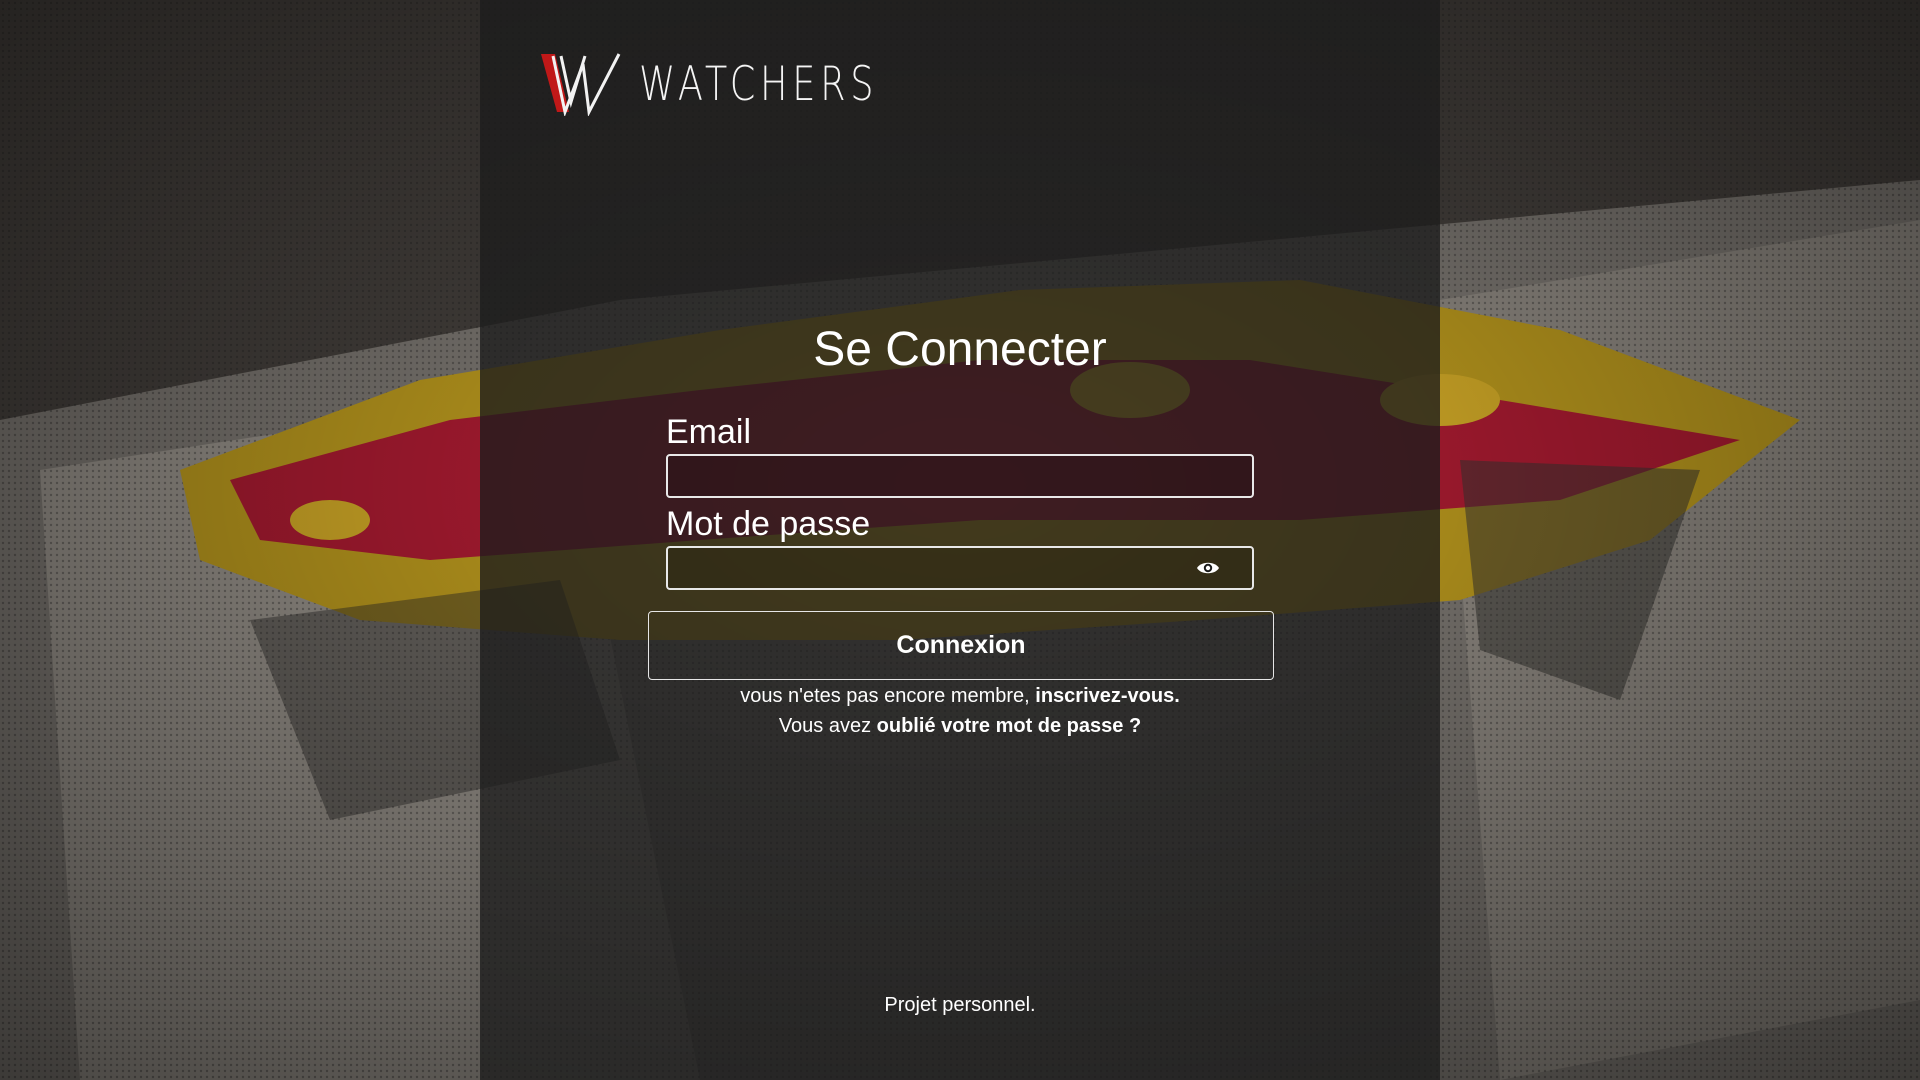 This screenshot has height=1080, width=1920. Describe the element at coordinates (827, 726) in the screenshot. I see `forgot-prefix: Vous avez` at that location.